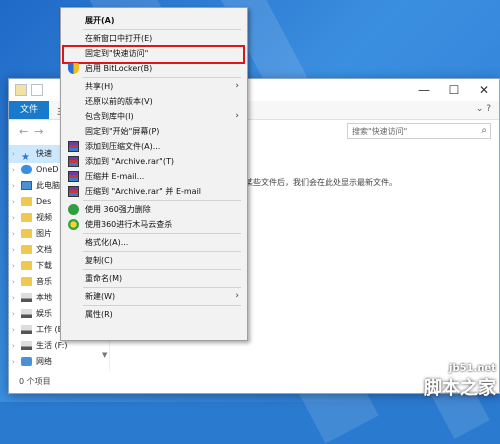 This screenshot has height=444, width=500. Describe the element at coordinates (122, 131) in the screenshot. I see `menu-item-label: 固定到"开始"屏幕(P)` at that location.